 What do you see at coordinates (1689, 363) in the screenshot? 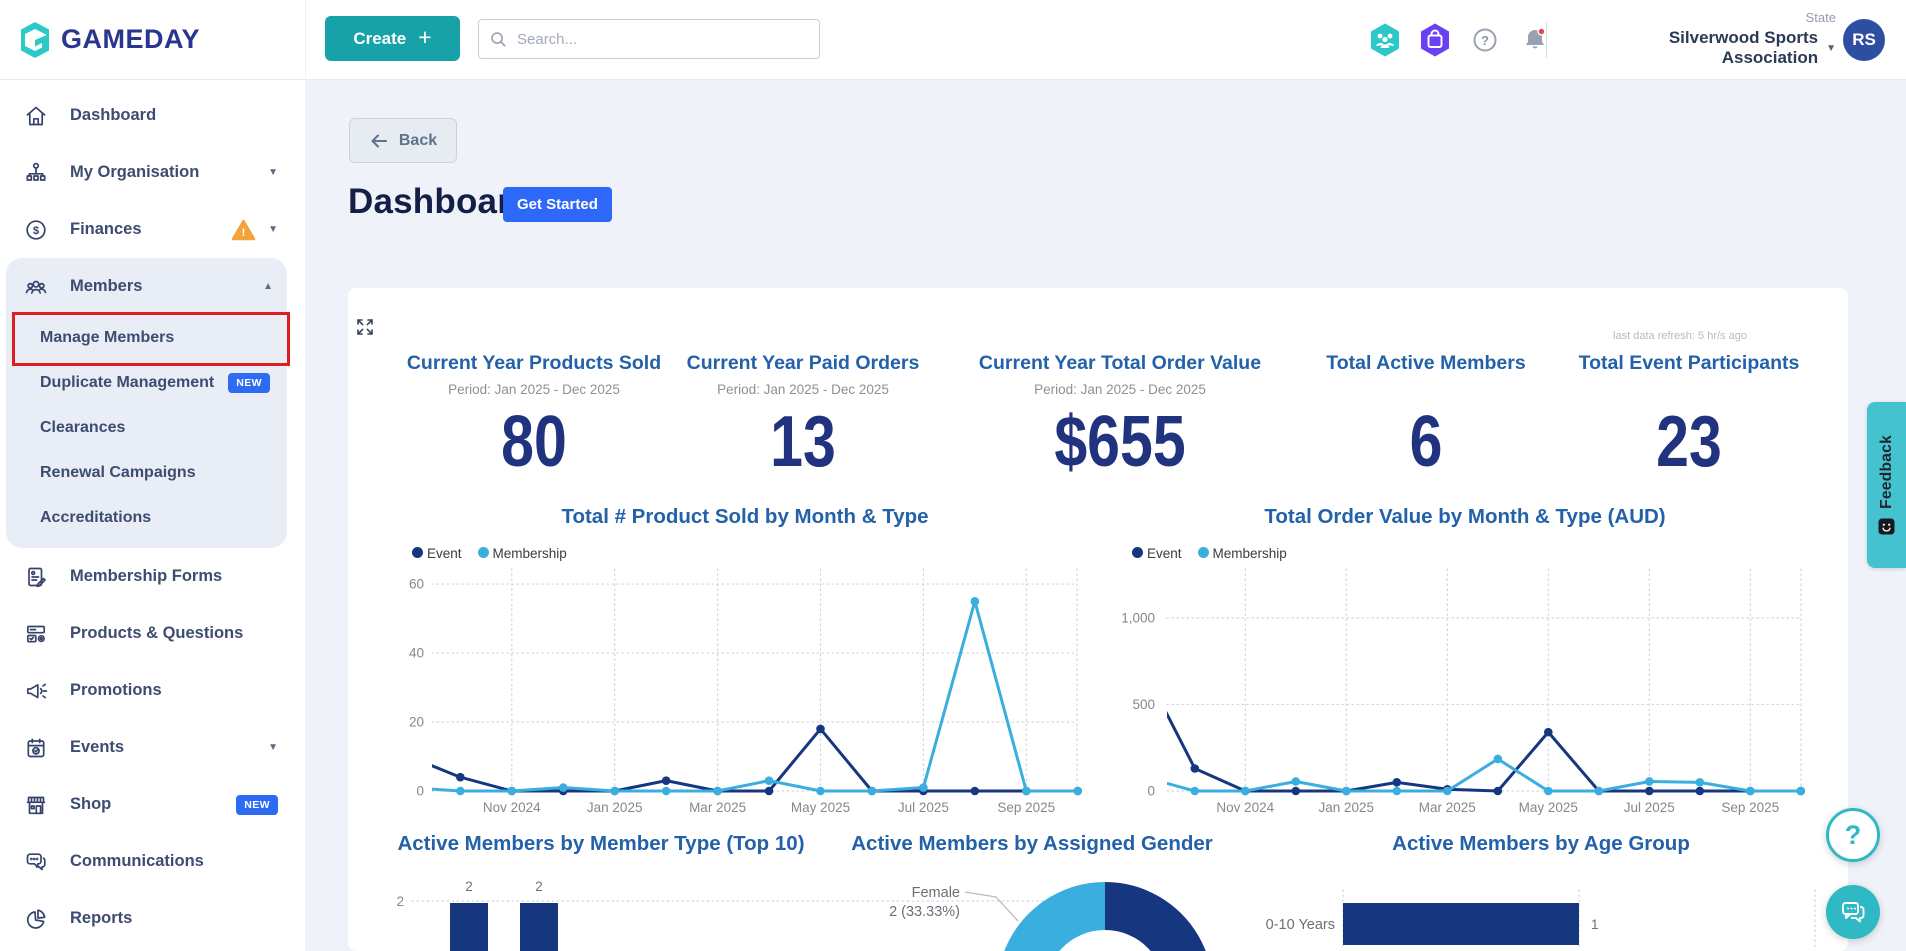
I see `kpi-title: Total Event Participants` at bounding box center [1689, 363].